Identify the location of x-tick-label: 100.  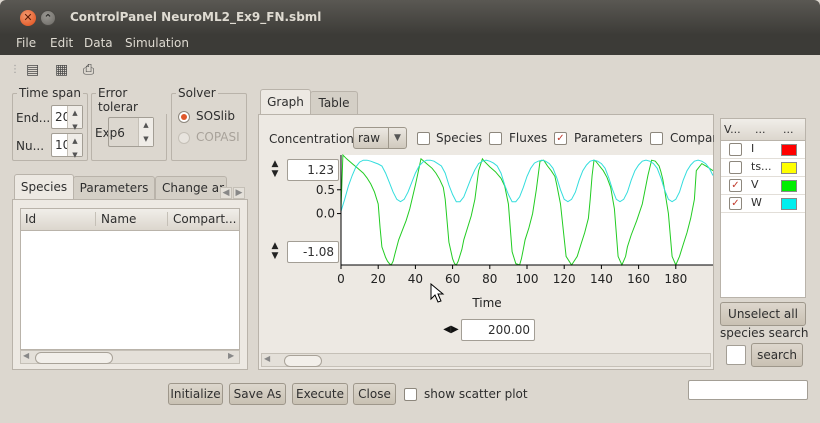
(527, 279).